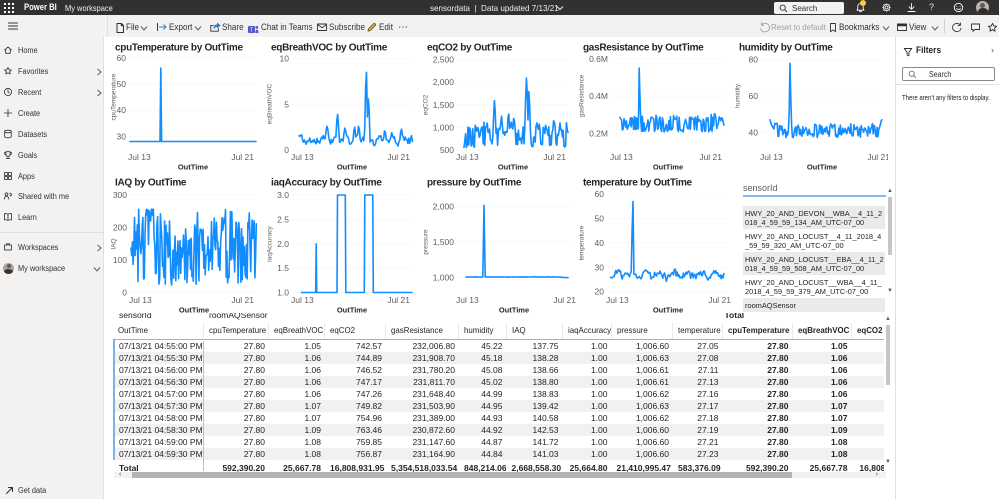 This screenshot has height=499, width=999. What do you see at coordinates (598, 96) in the screenshot?
I see `svg-text: 0.4M` at bounding box center [598, 96].